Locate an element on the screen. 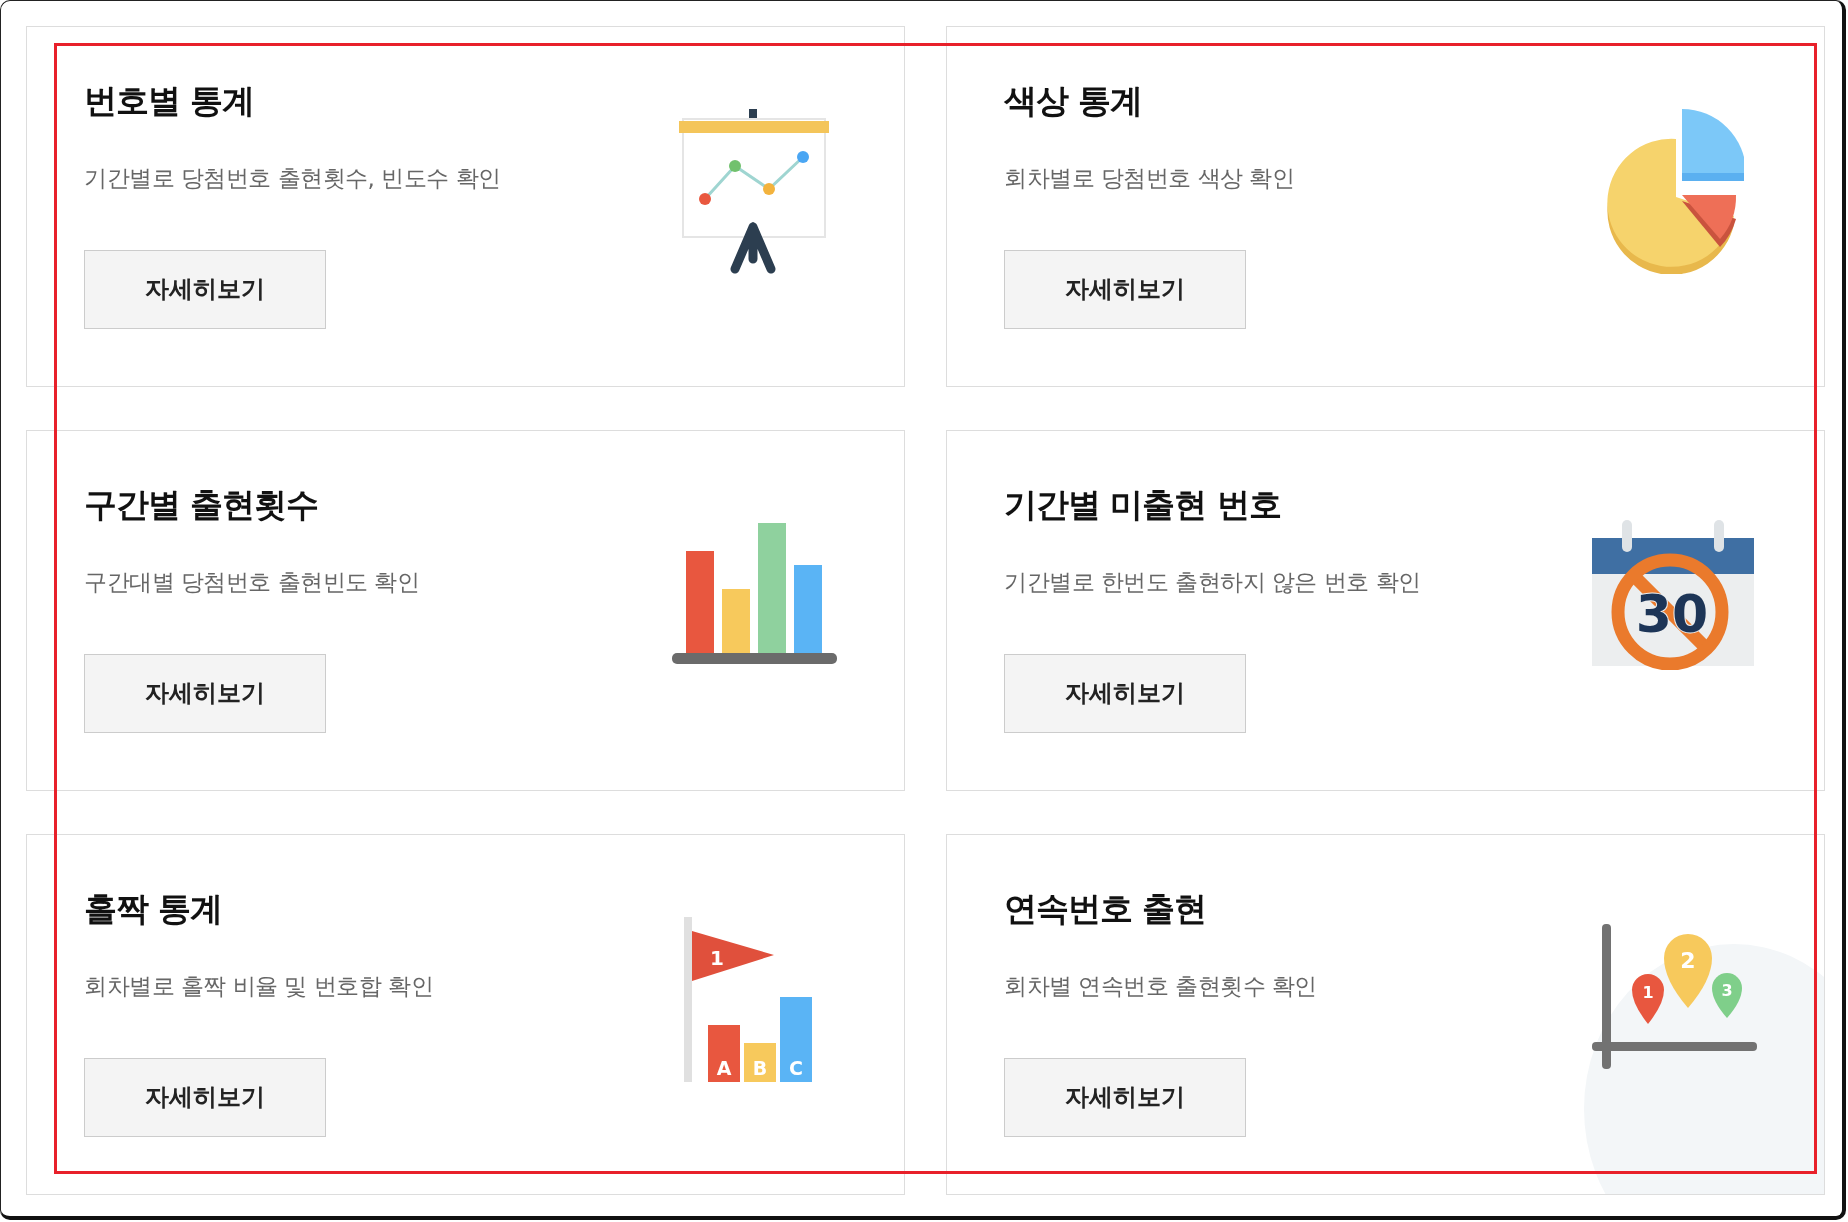 This screenshot has height=1222, width=1848. card-description: 구간대별 당첨번호 출현빈도 확인 is located at coordinates (252, 582).